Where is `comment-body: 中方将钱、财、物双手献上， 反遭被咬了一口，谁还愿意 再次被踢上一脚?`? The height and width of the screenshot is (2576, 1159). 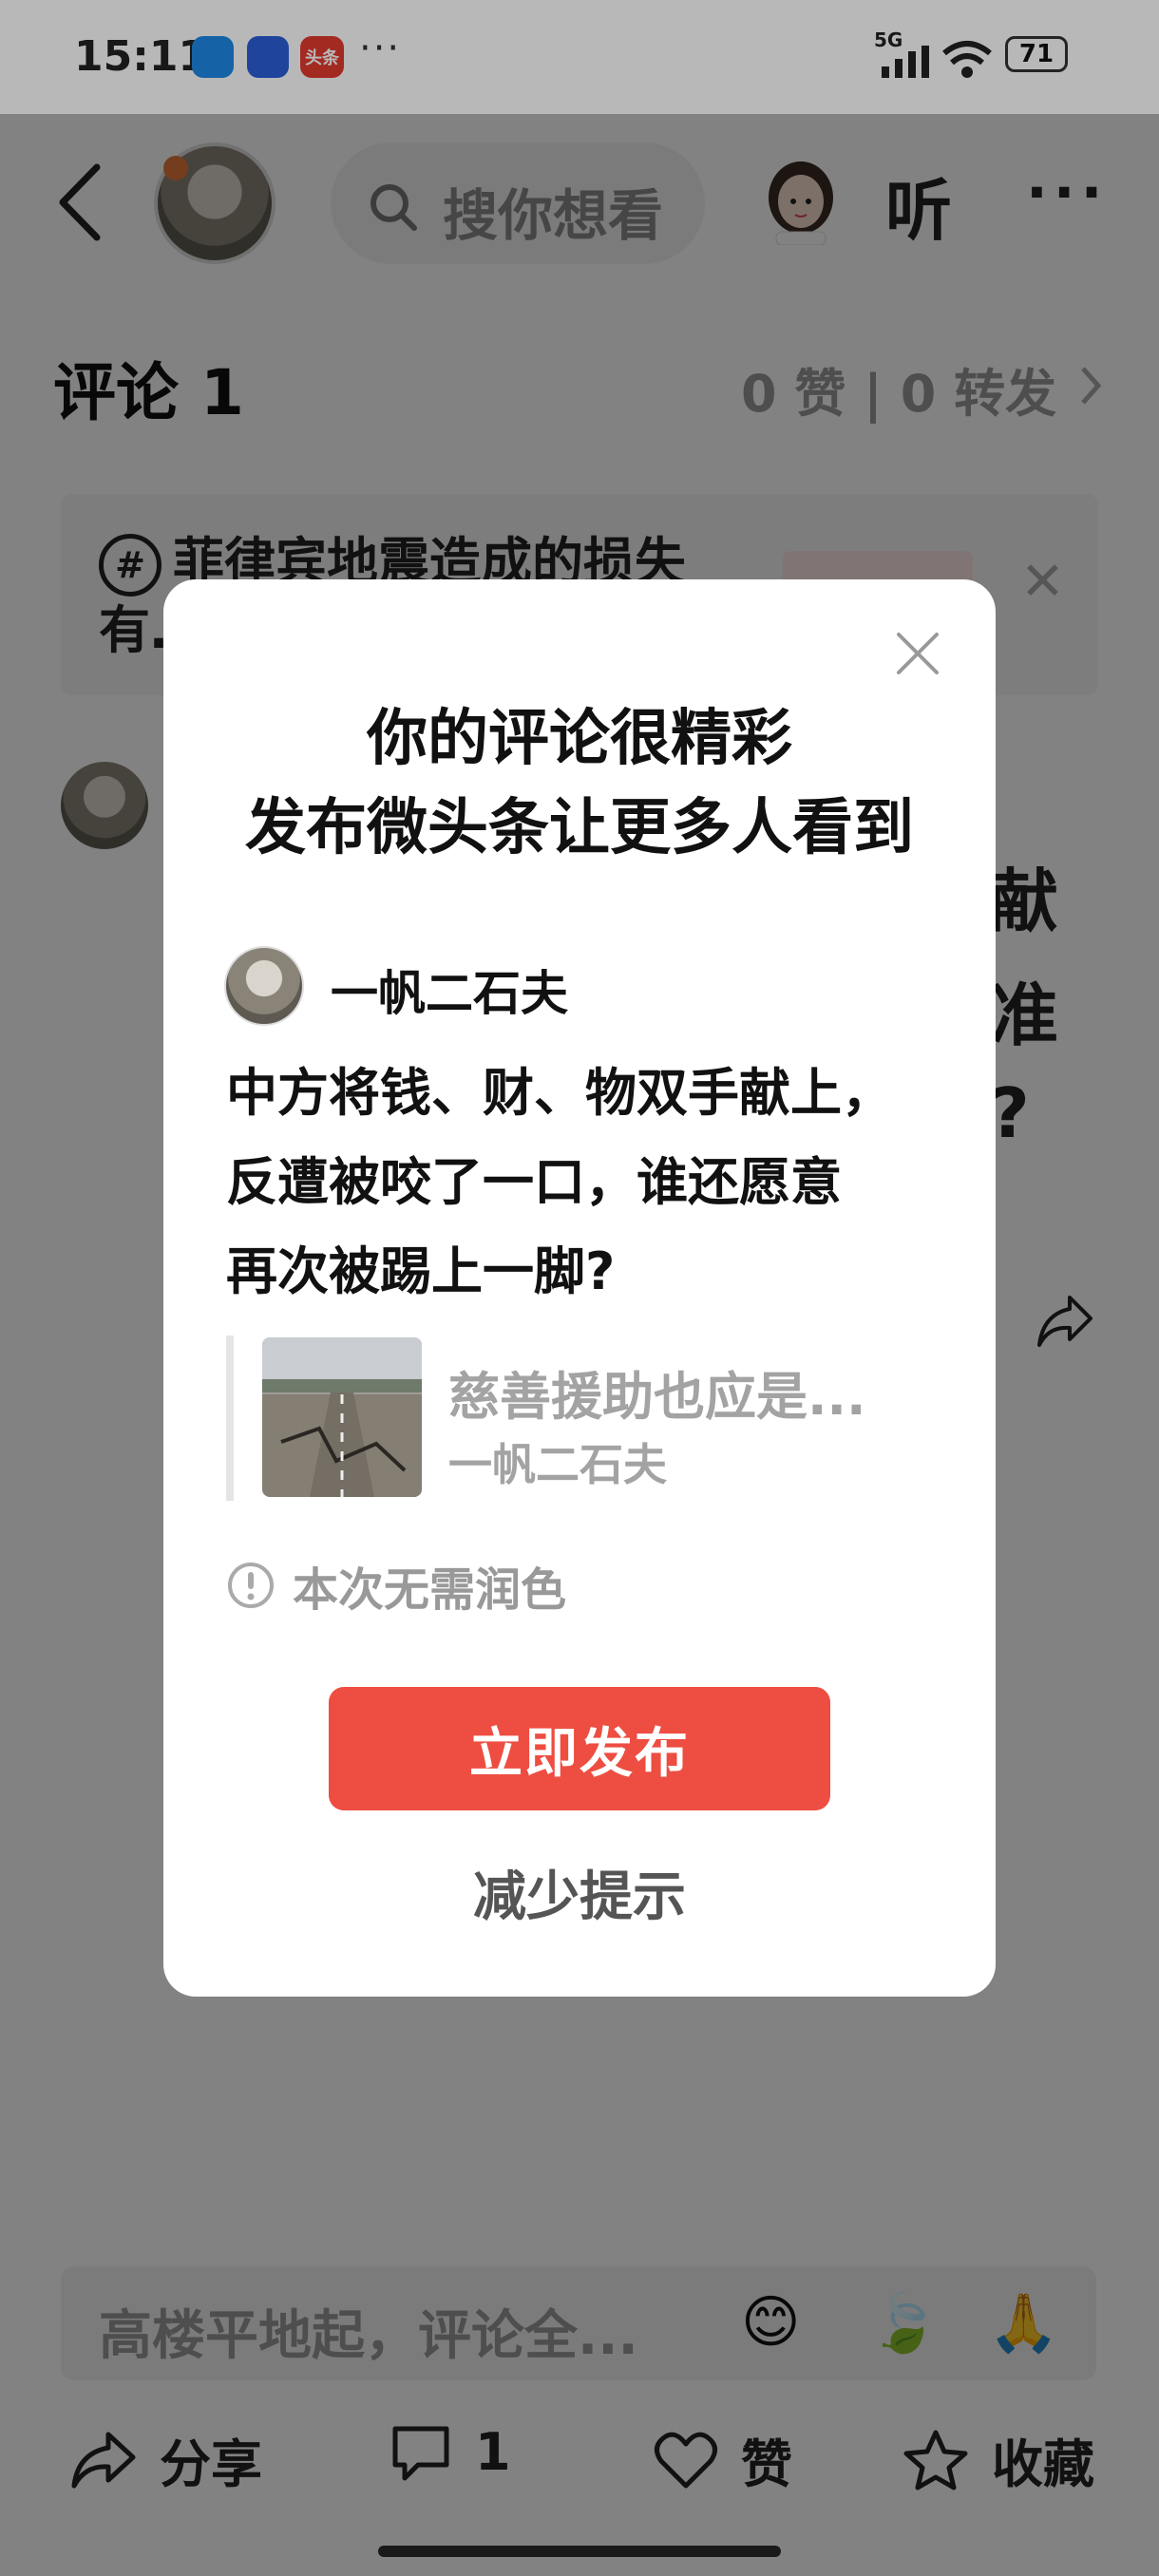 comment-body: 中方将钱、财、物双手献上， 反遭被咬了一口，谁还愿意 再次被踢上一脚? is located at coordinates (587, 1182).